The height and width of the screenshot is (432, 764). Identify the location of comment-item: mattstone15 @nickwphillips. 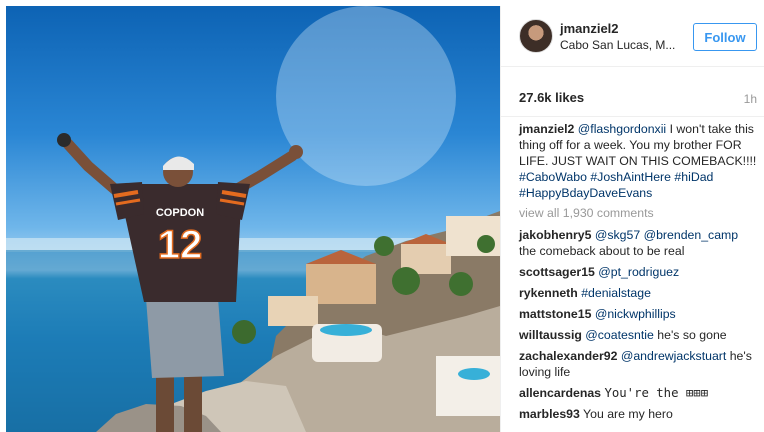
(638, 314).